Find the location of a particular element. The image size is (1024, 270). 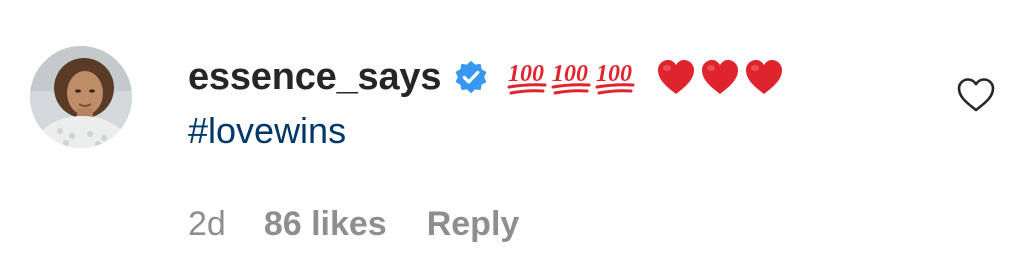

hashtag-link: #lovewins is located at coordinates (267, 131).